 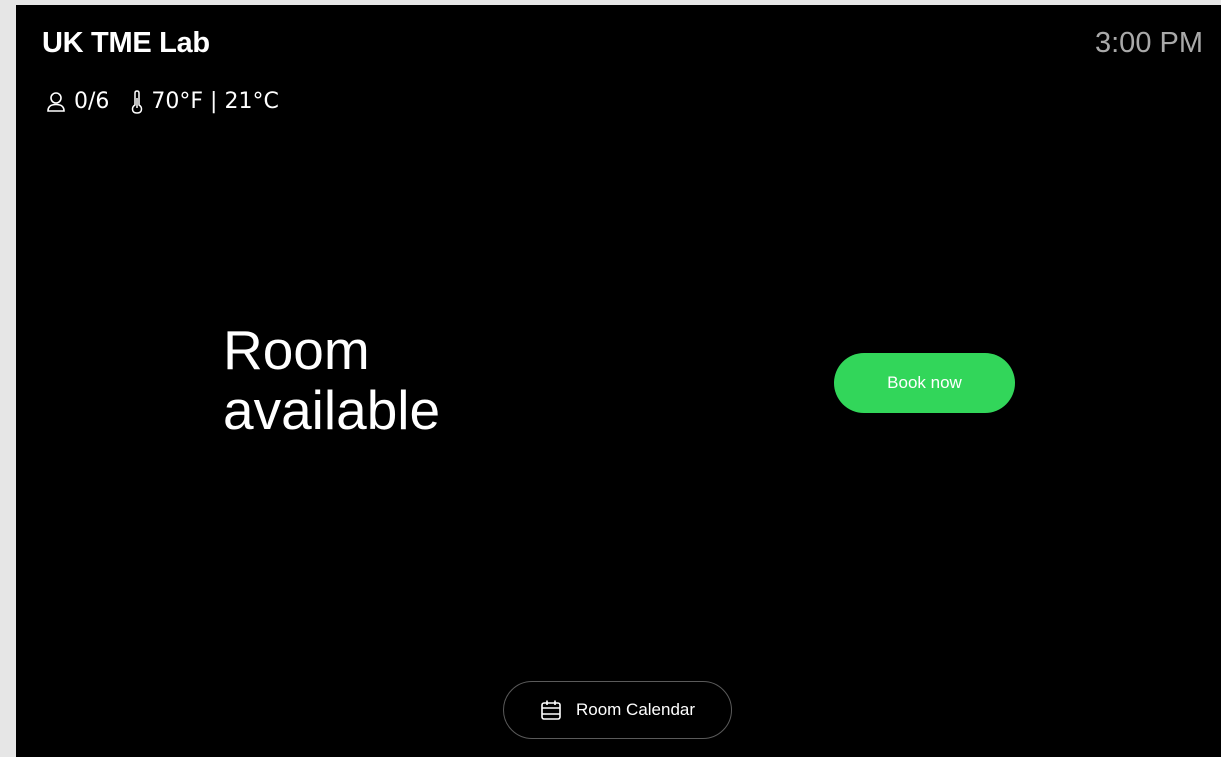 I want to click on calendar-icon, so click(x=551, y=710).